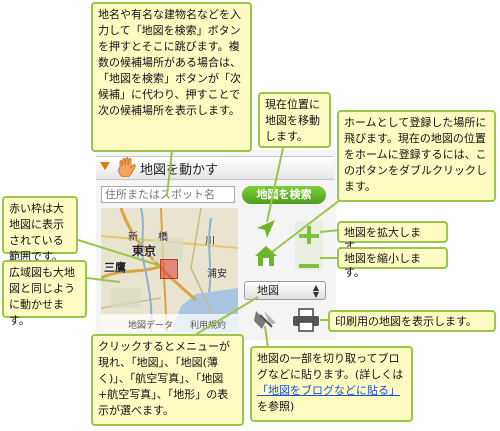 The image size is (500, 431). I want to click on callout-clip-tail: を参照), so click(276, 406).